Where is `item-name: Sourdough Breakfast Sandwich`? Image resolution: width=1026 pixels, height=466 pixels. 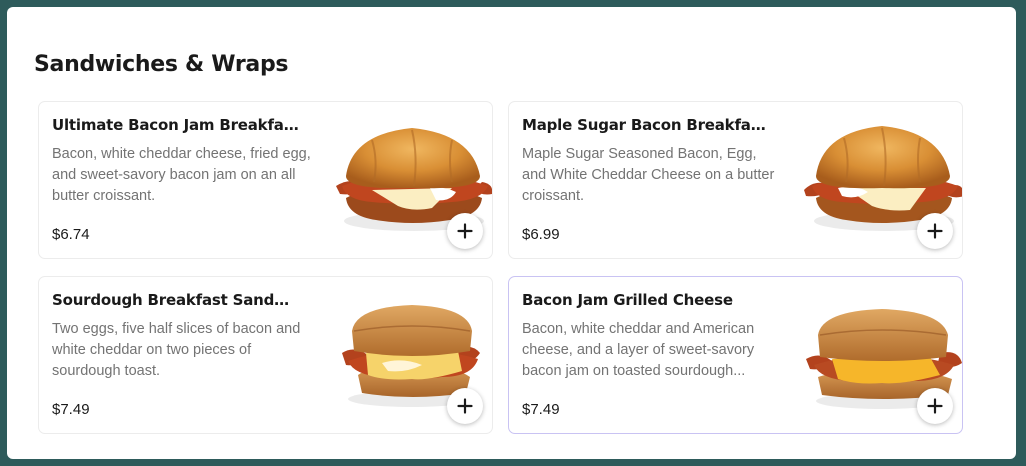 item-name: Sourdough Breakfast Sandwich is located at coordinates (177, 300).